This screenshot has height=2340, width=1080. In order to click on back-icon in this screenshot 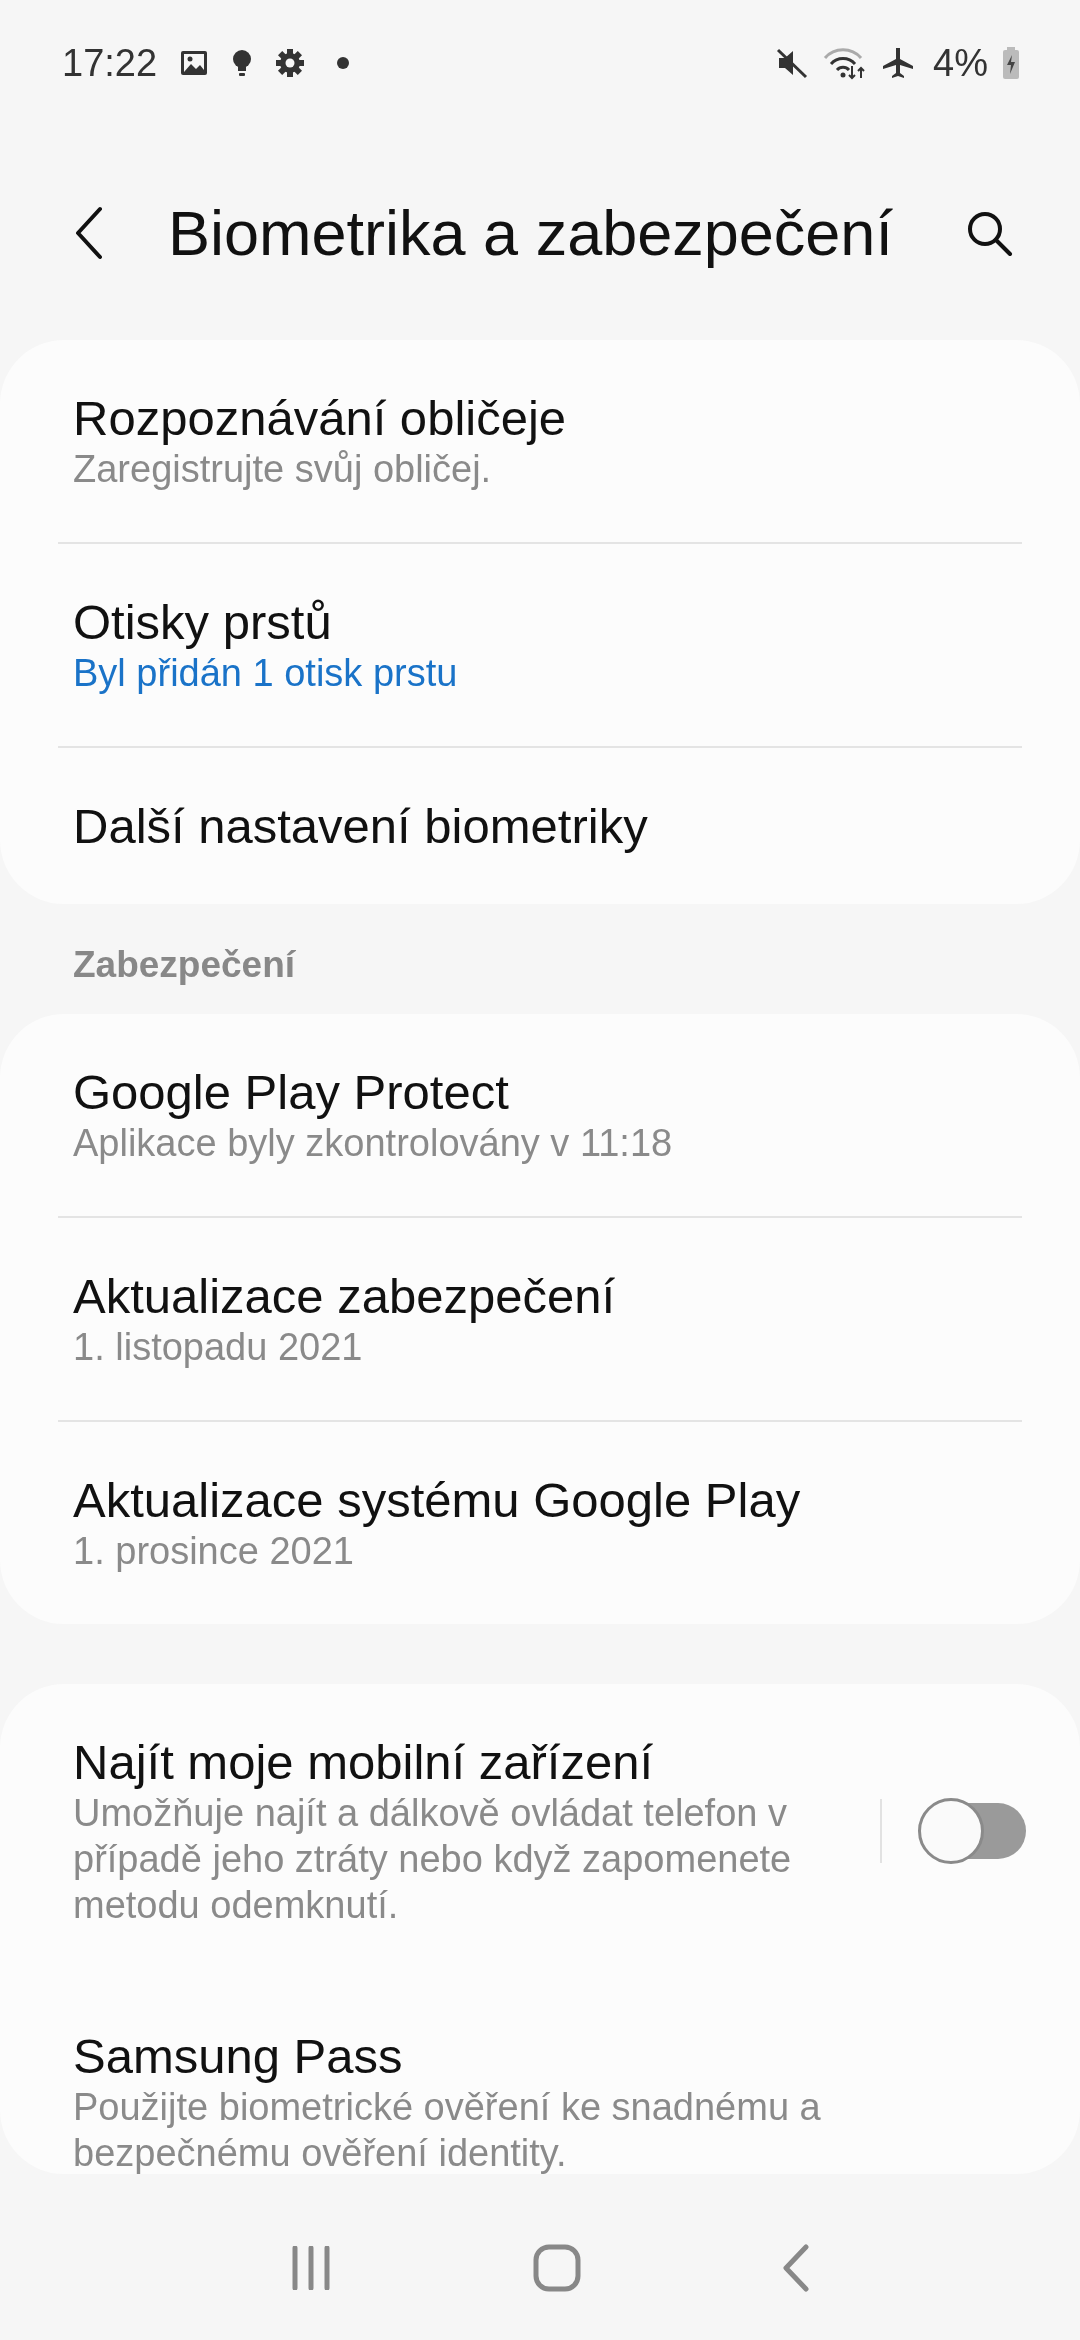, I will do `click(795, 2267)`.